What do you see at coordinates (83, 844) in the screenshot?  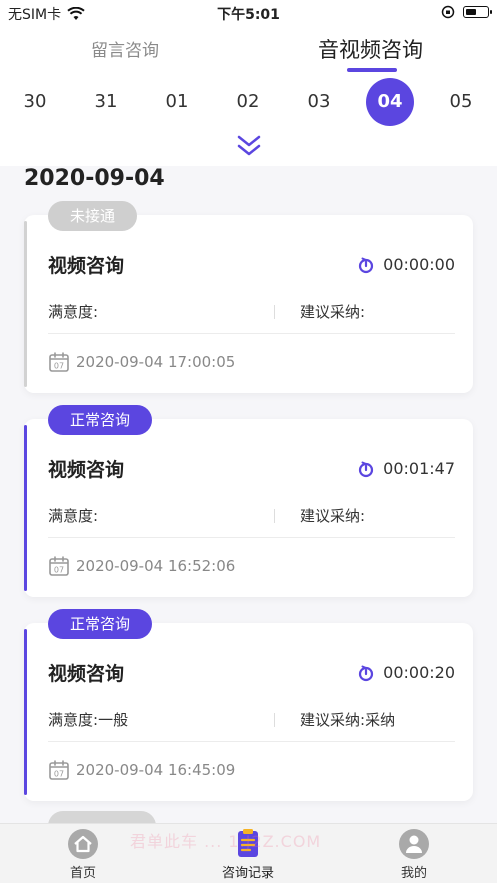 I see `home-icon` at bounding box center [83, 844].